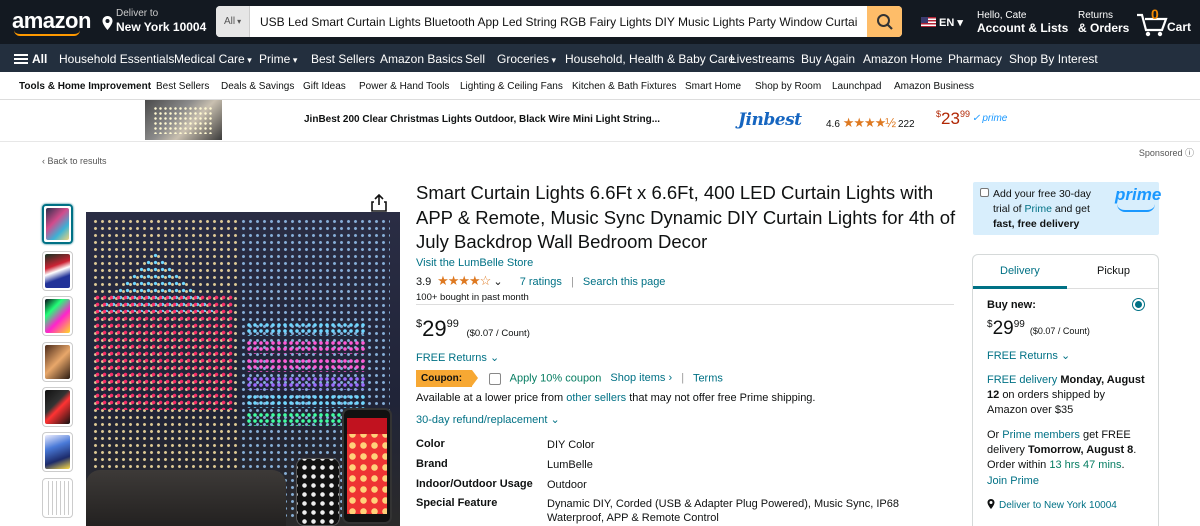 This screenshot has width=1200, height=526. I want to click on nav-buy-again: Buy Again, so click(828, 59).